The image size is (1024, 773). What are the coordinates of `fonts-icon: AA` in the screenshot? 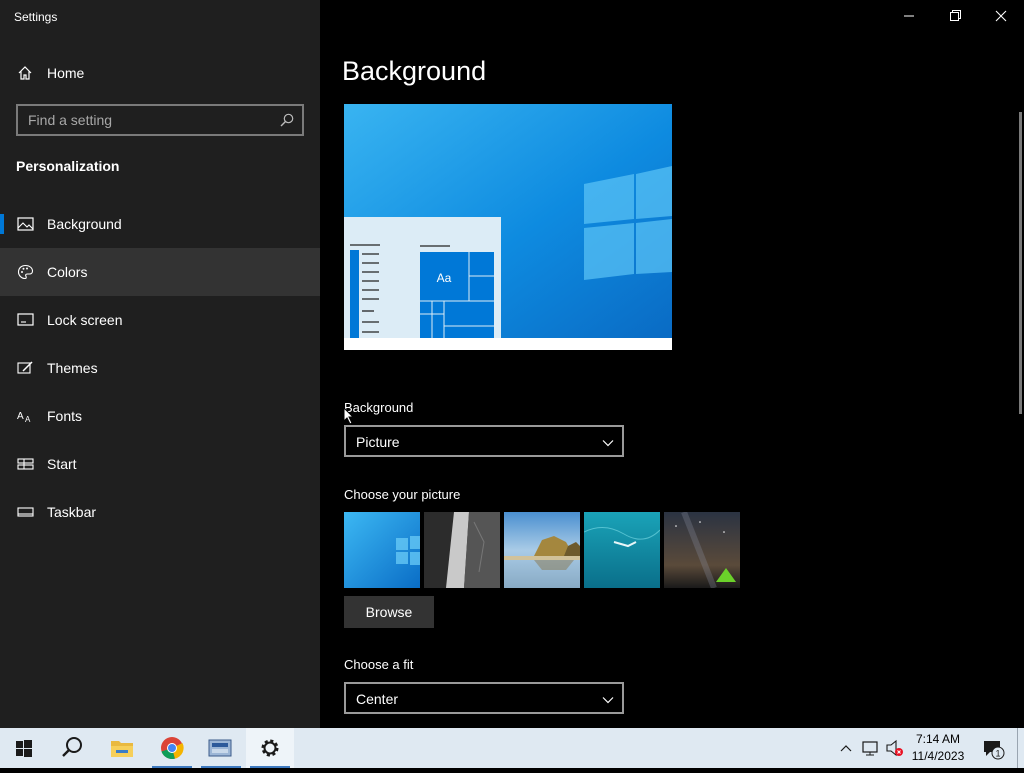 It's located at (25, 416).